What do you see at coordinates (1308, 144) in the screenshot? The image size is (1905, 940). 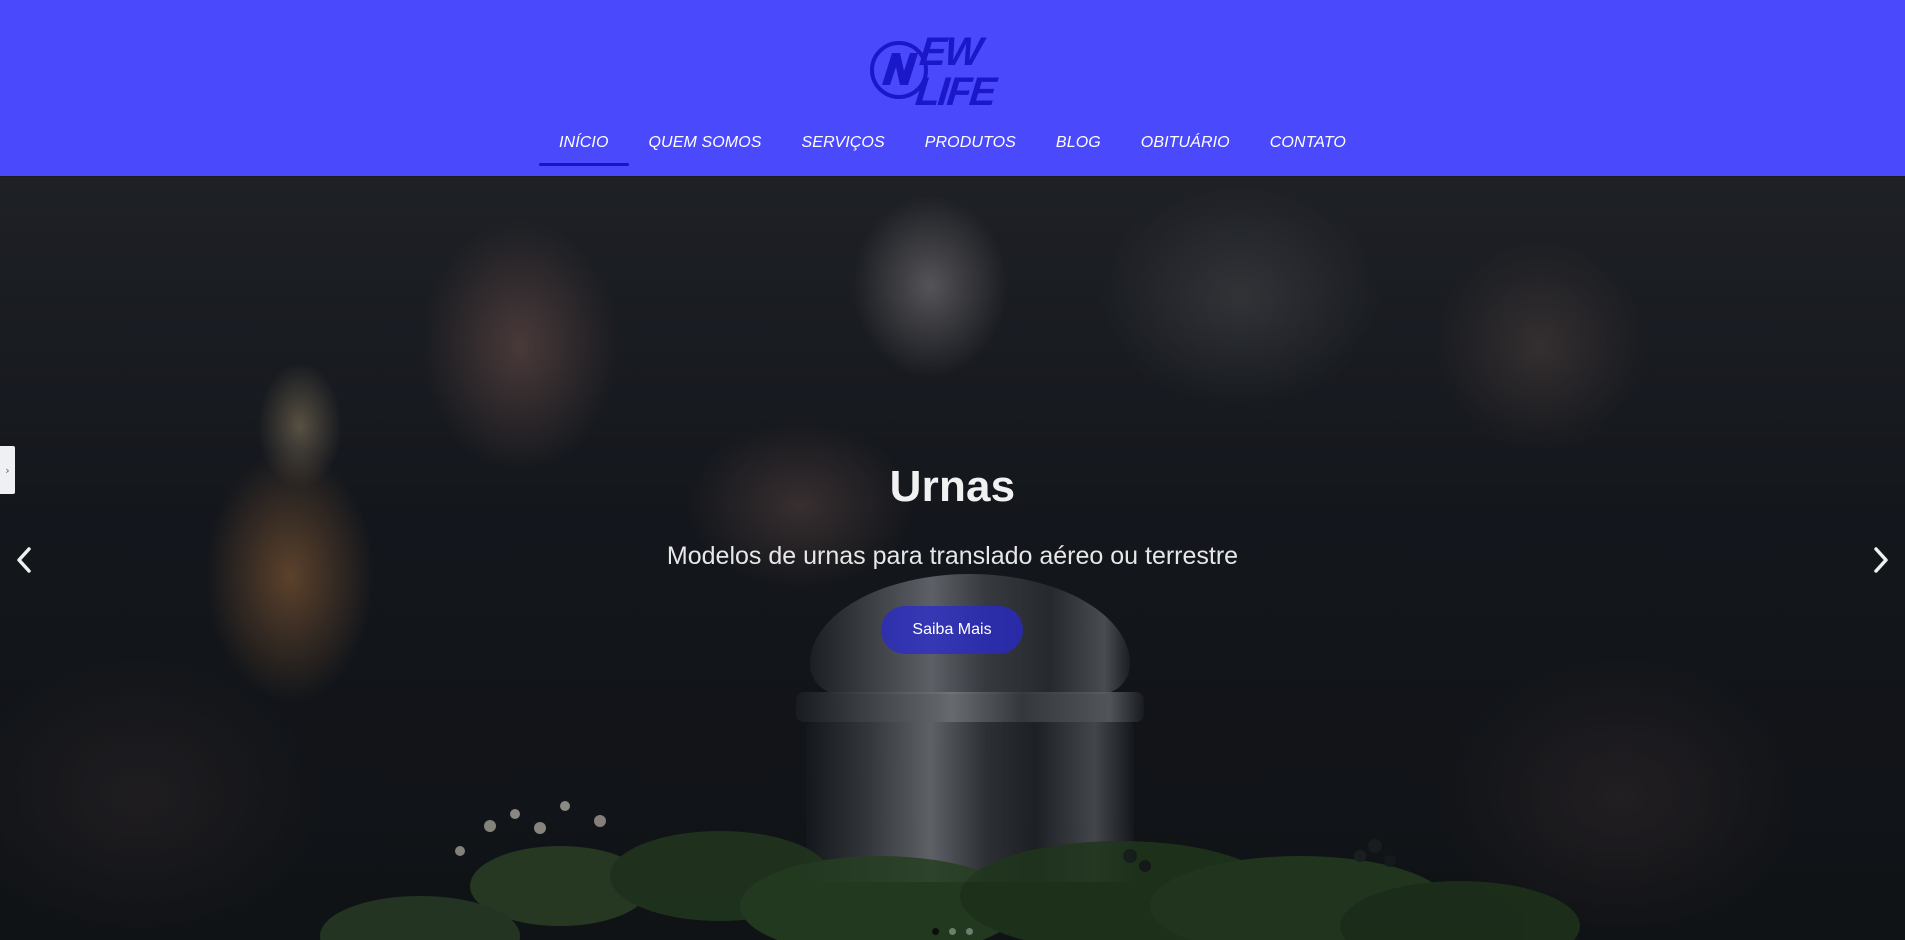 I see `nav-item-contato: CONTATO` at bounding box center [1308, 144].